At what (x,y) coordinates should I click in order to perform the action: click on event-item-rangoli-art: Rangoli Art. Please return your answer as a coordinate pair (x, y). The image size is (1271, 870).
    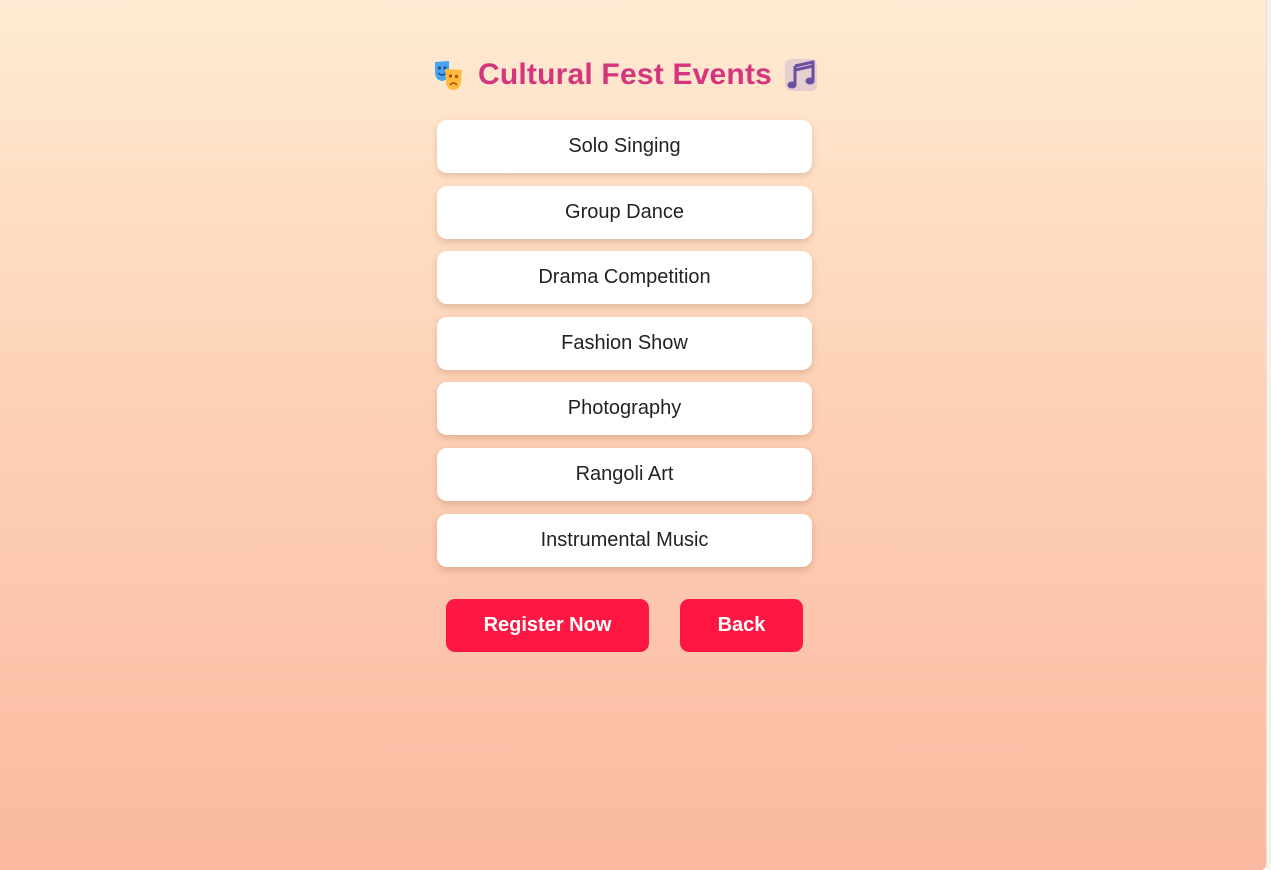
    Looking at the image, I should click on (624, 474).